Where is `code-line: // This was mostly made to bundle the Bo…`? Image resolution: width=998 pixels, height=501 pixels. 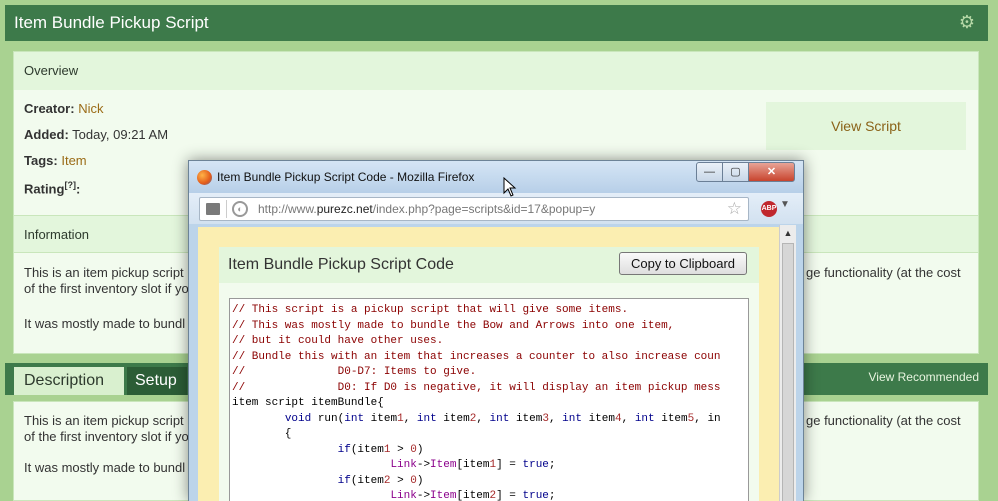
code-line: // This was mostly made to bundle the Bo… is located at coordinates (453, 325).